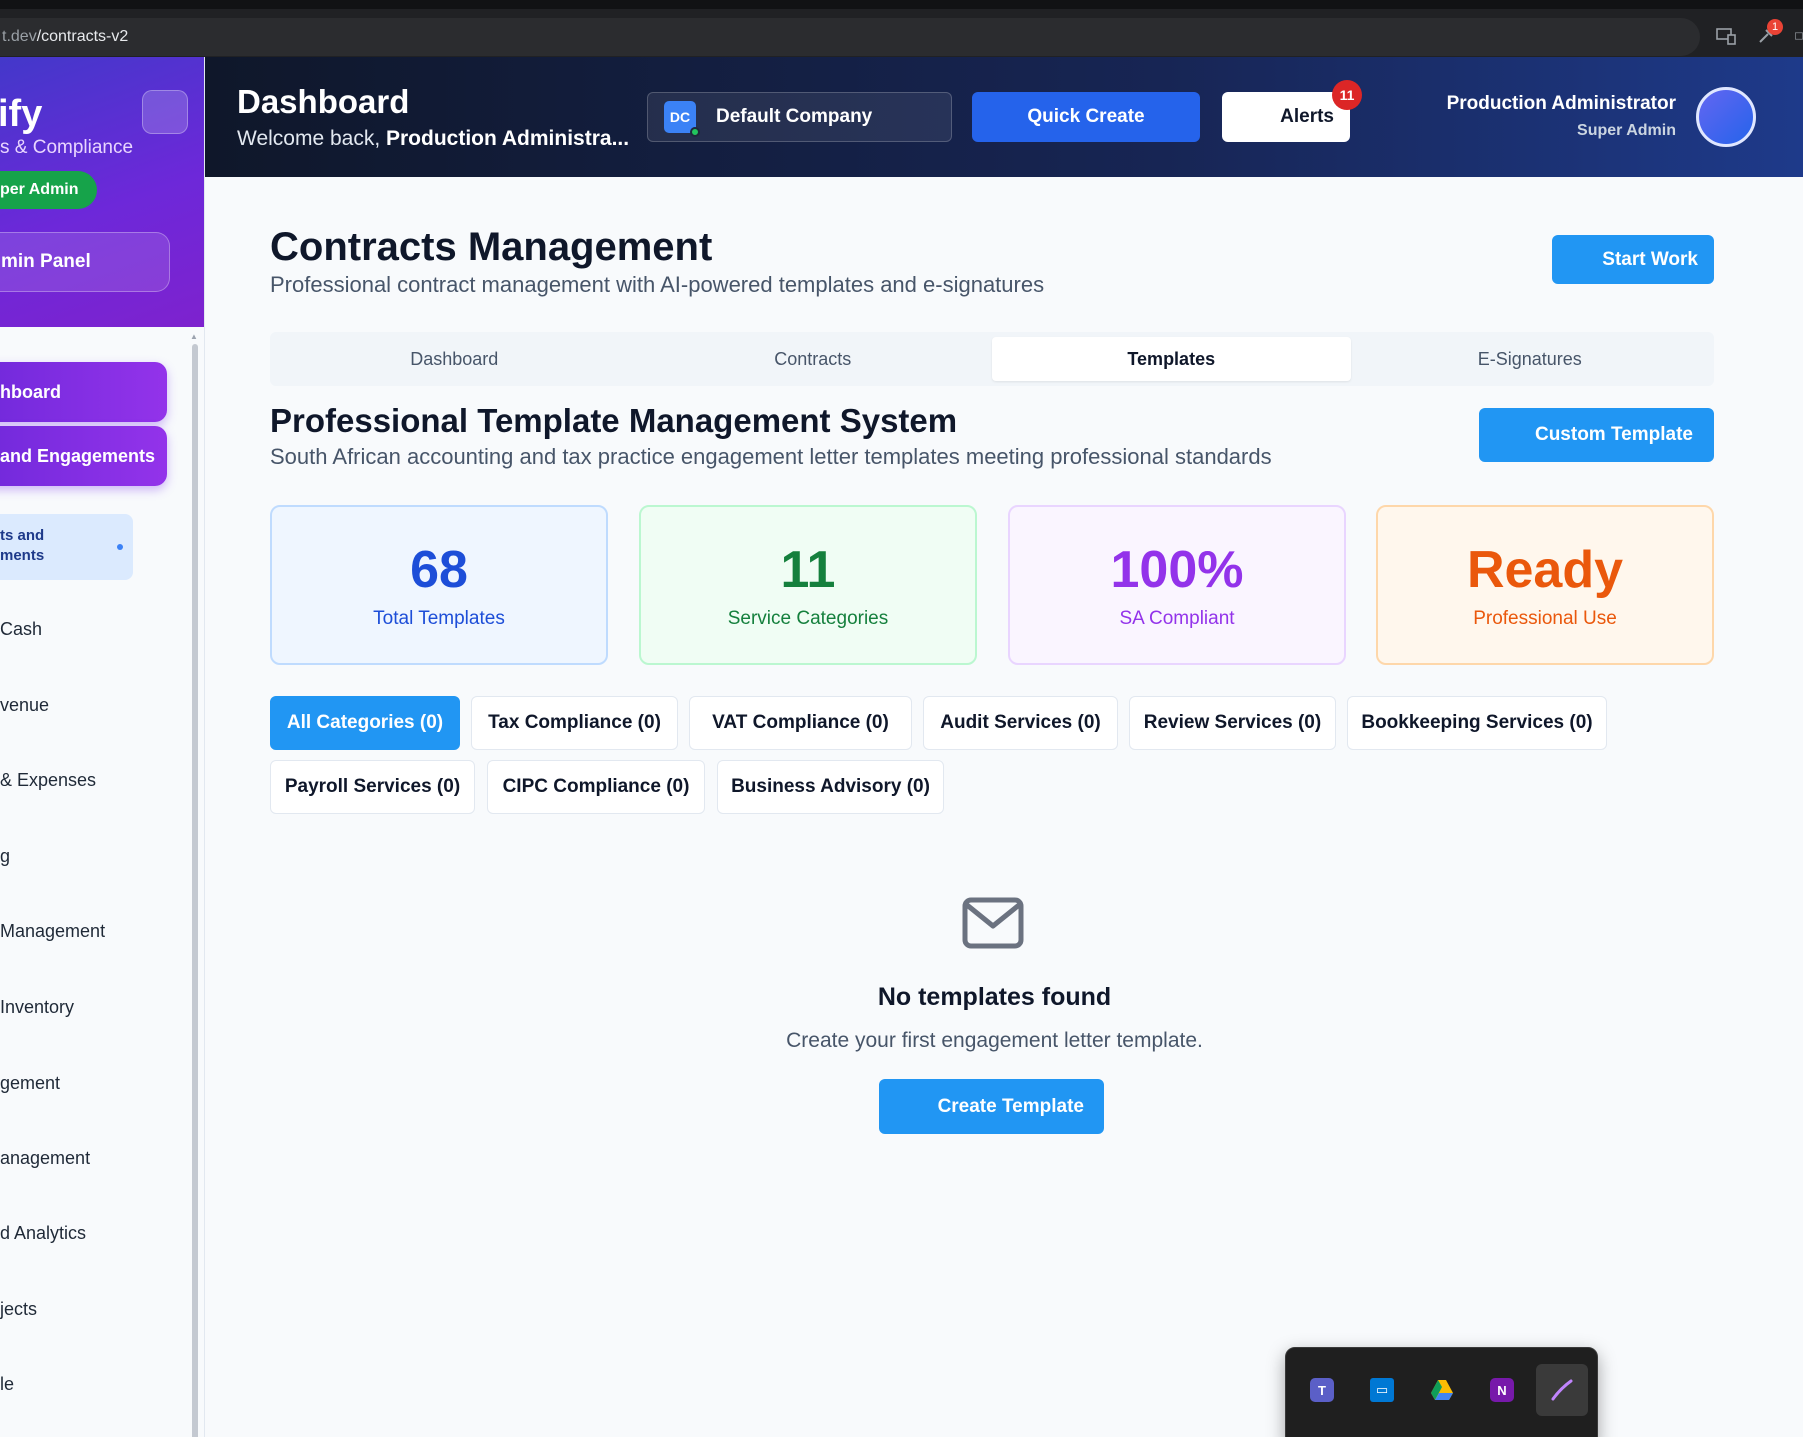  What do you see at coordinates (194, 336) in the screenshot?
I see `scroll-up-arrow-icon: ▲` at bounding box center [194, 336].